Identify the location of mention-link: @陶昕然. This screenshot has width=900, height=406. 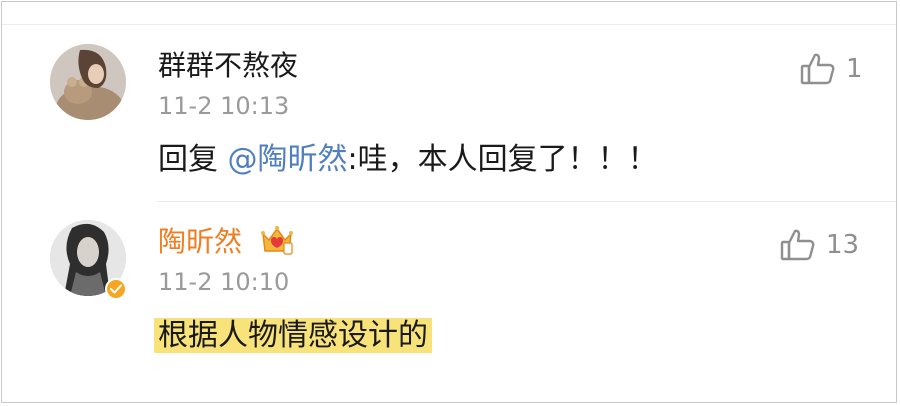
(288, 159).